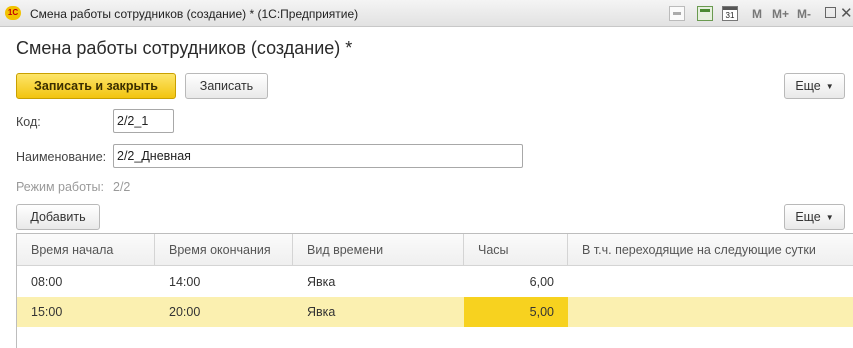  I want to click on calculator-icon, so click(705, 13).